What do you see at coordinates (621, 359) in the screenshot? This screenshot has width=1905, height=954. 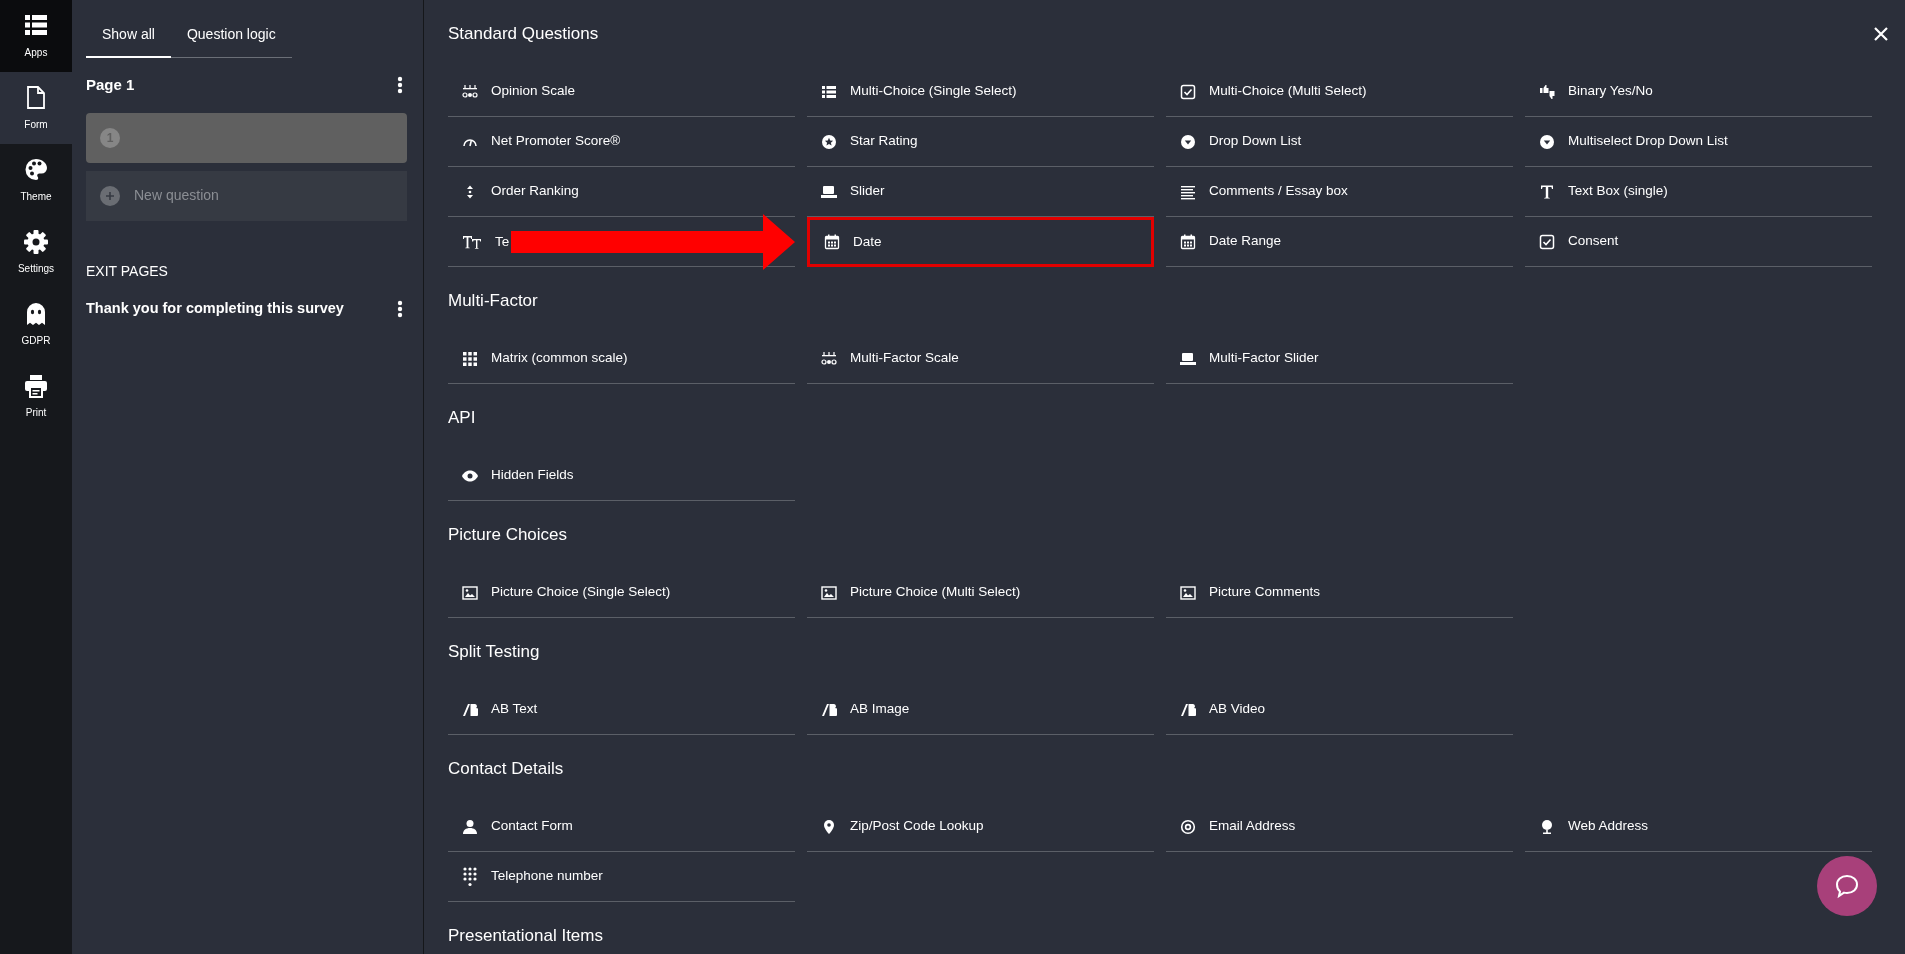 I see `question-type-item: Matrix (common scale)` at bounding box center [621, 359].